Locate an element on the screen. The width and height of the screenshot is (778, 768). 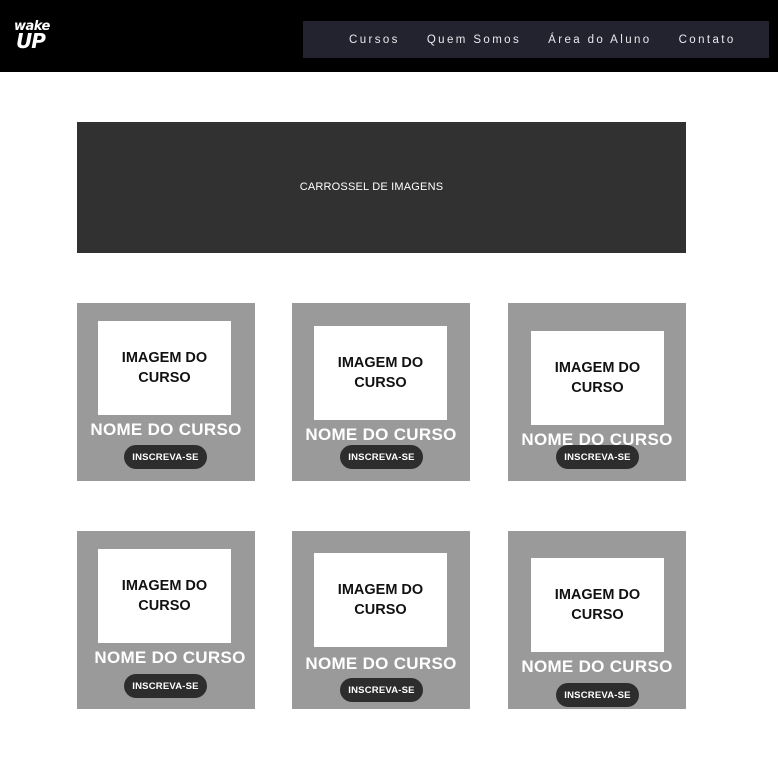
nav-item-quem-somos: Quem Somos is located at coordinates (474, 40).